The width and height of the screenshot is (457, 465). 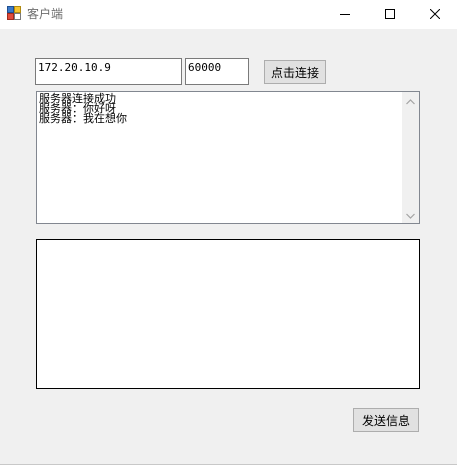 I want to click on send-button: 发送信息, so click(x=386, y=420).